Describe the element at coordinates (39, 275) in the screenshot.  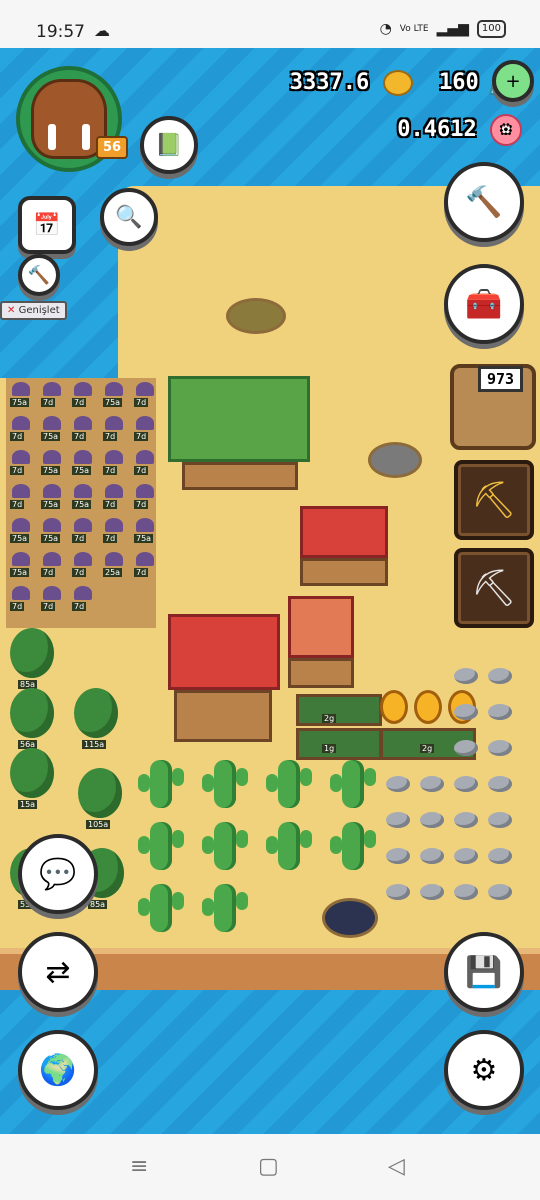
I see `hammer-small-icon: 🔨` at that location.